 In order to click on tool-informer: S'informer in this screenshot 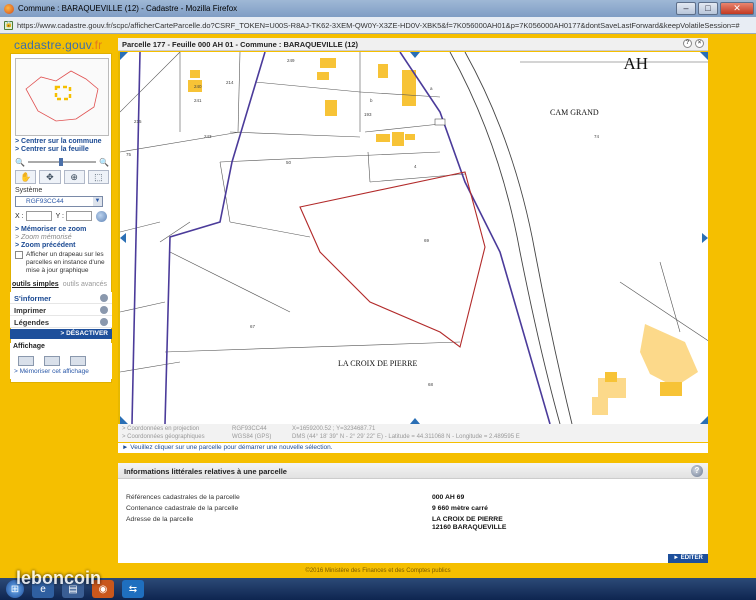, I will do `click(61, 298)`.